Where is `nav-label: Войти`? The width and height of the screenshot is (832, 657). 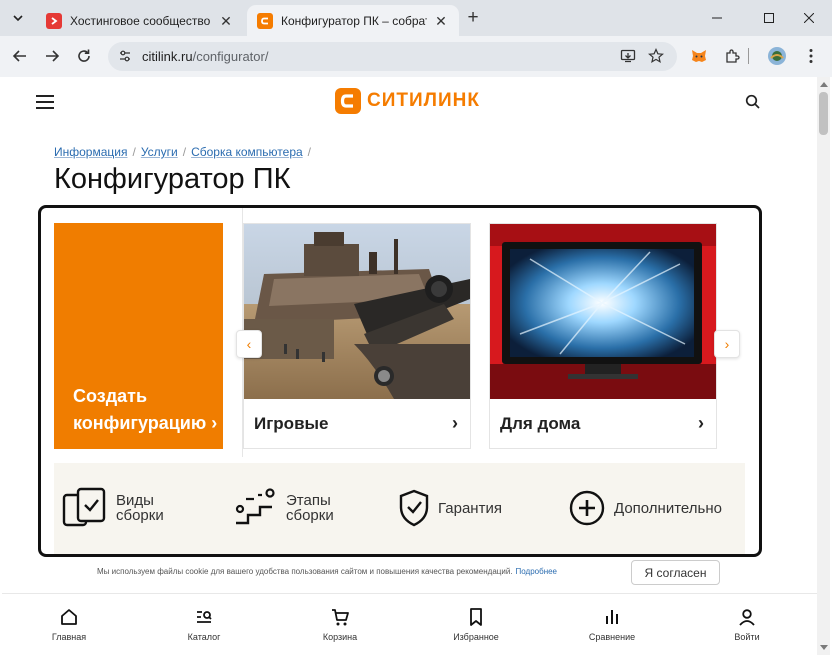
nav-label: Войти is located at coordinates (747, 637).